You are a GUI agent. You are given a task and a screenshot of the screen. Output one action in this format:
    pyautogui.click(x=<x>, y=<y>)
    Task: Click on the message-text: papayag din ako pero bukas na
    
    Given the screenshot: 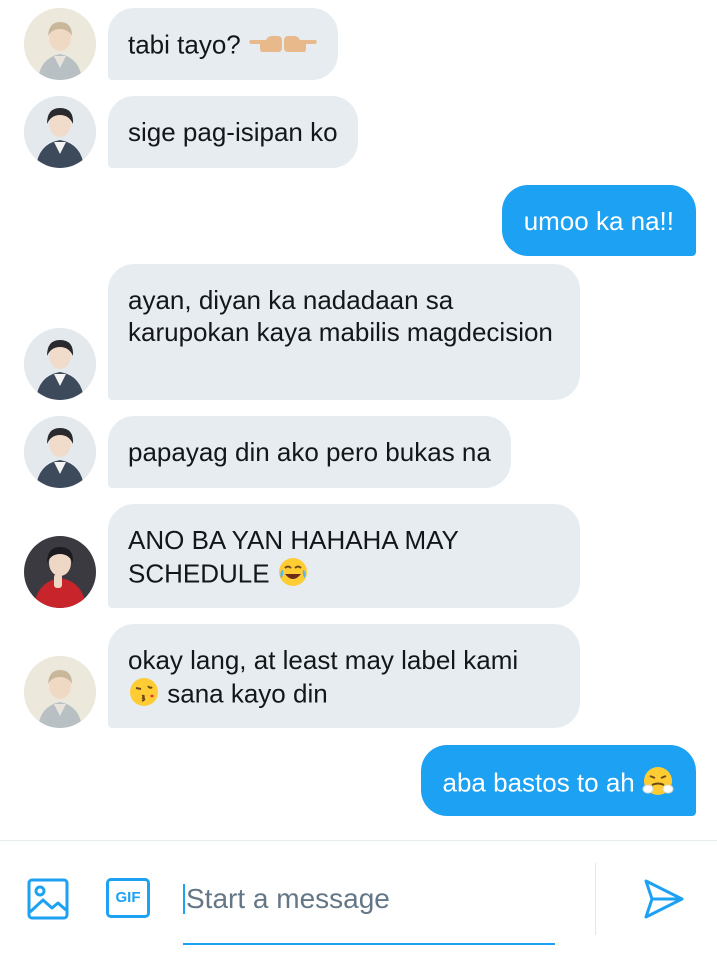 What is the action you would take?
    pyautogui.click(x=309, y=452)
    